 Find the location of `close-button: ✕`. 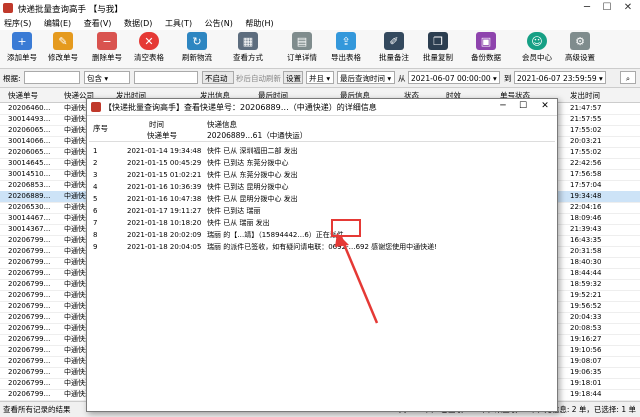

close-button: ✕ is located at coordinates (628, 7).